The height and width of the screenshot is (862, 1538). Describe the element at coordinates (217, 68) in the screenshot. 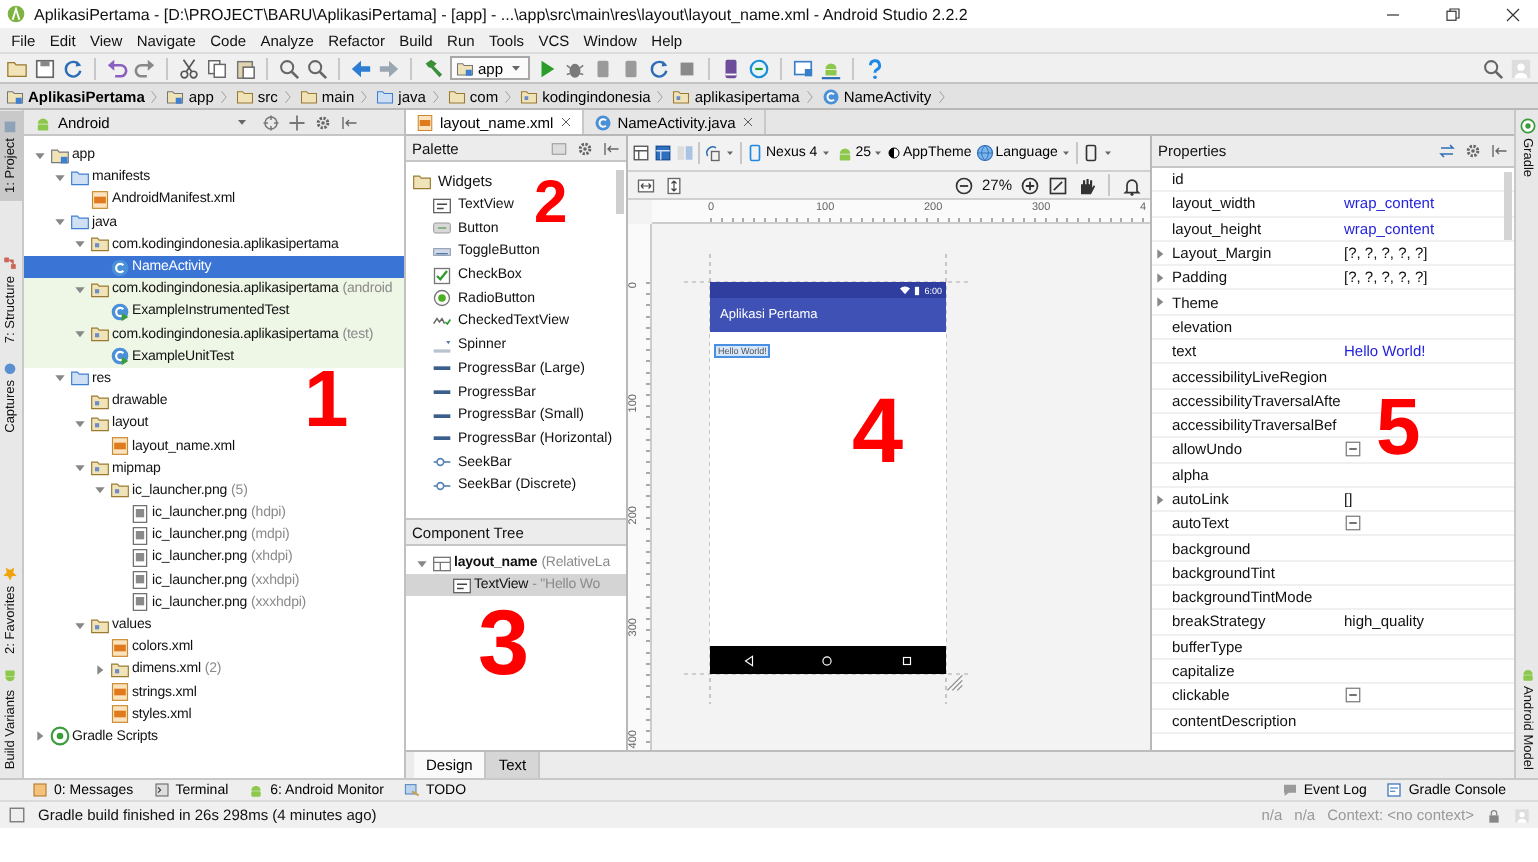

I see `copy-icon` at that location.